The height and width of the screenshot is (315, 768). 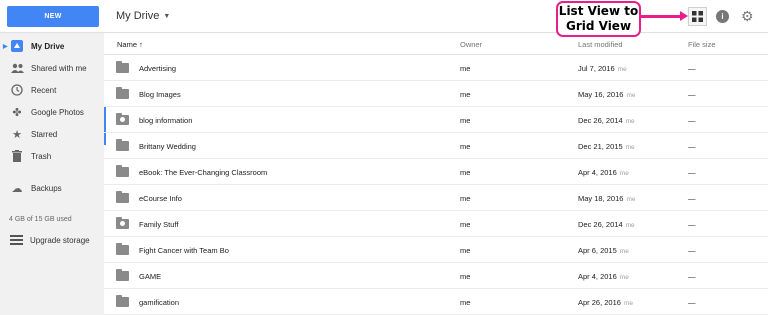 What do you see at coordinates (597, 250) in the screenshot?
I see `modified-date: Apr 6, 2015` at bounding box center [597, 250].